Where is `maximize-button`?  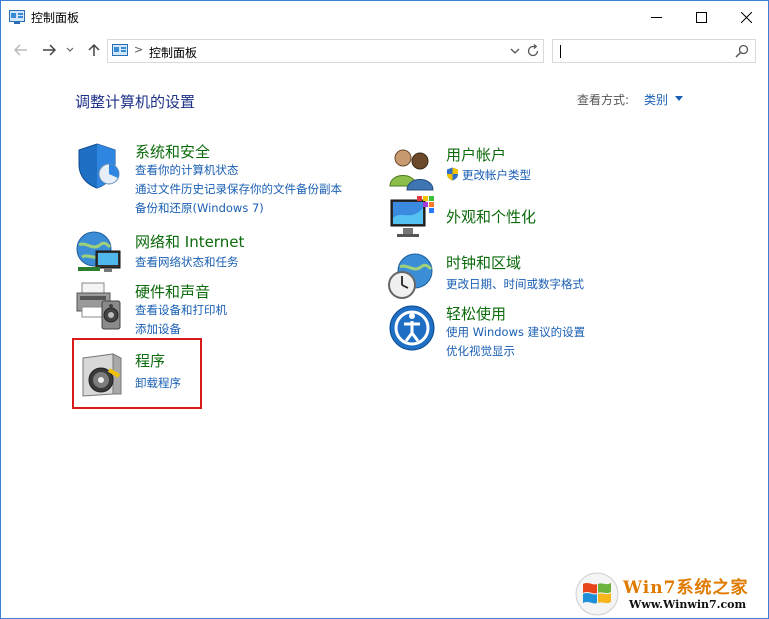
maximize-button is located at coordinates (701, 17).